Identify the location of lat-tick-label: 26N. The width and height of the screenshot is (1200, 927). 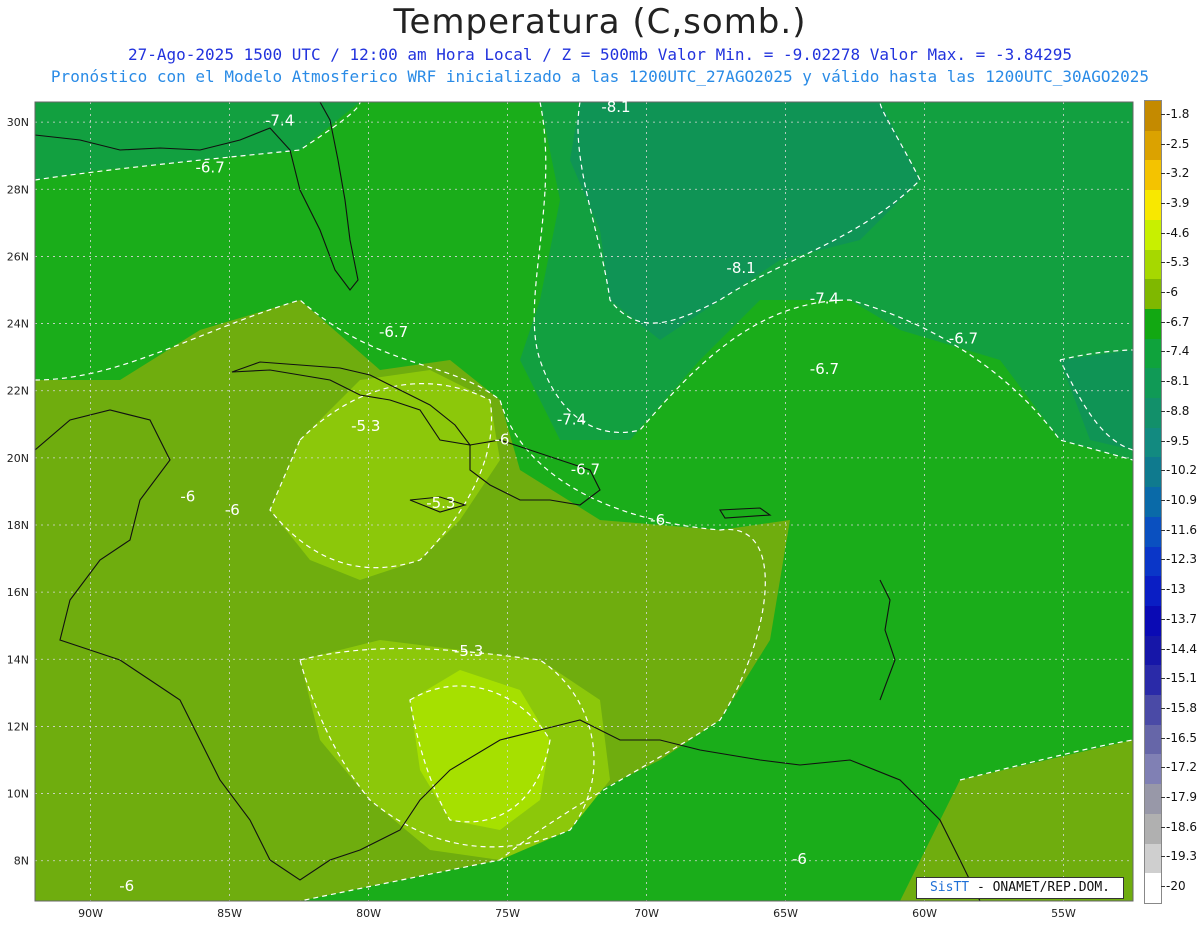
(18, 256).